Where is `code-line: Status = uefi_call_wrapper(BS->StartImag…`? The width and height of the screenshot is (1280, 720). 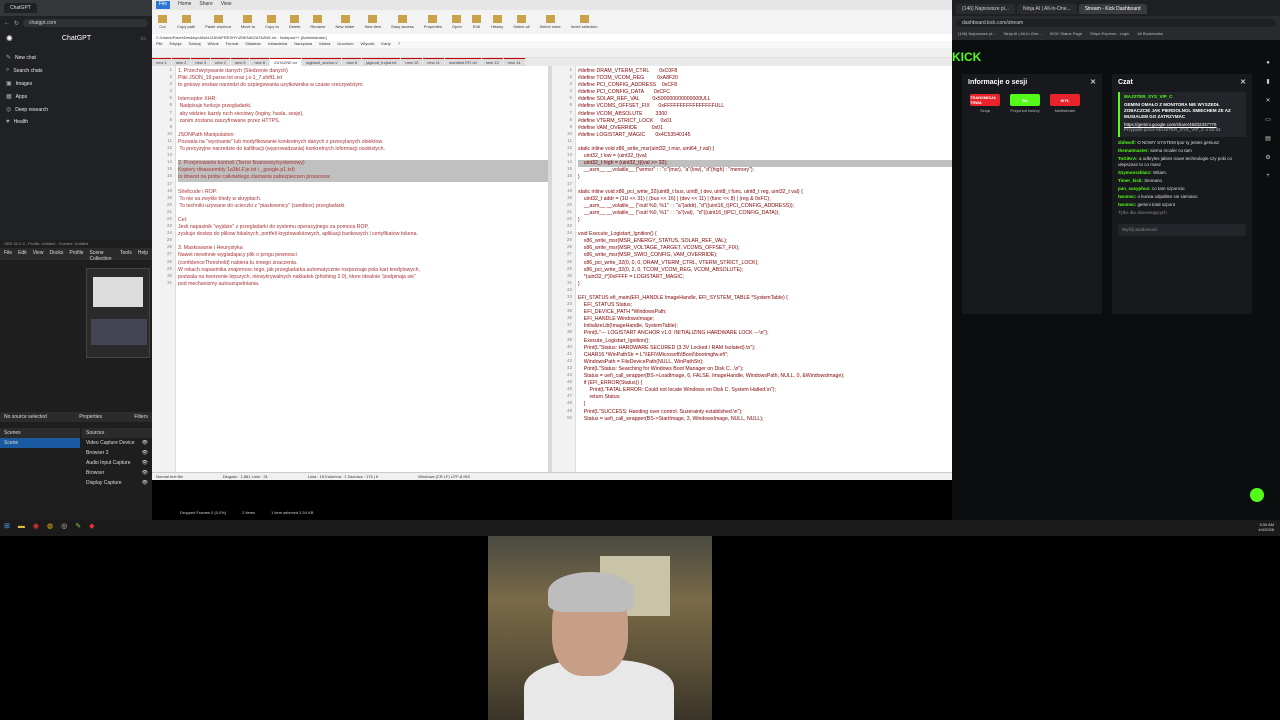
code-line: Status = uefi_call_wrapper(BS->StartImag… is located at coordinates (765, 419).